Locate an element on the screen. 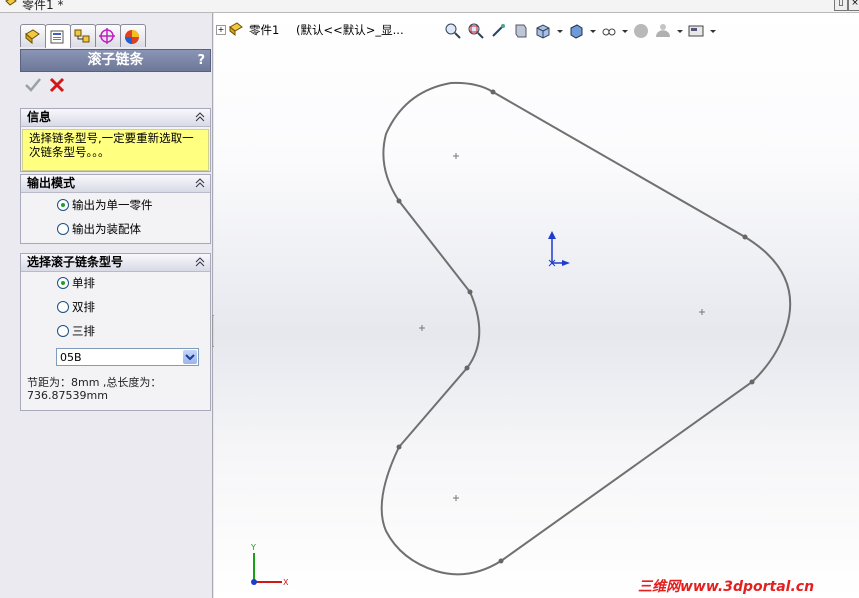 The width and height of the screenshot is (859, 598). cancel-x-icon is located at coordinates (57, 85).